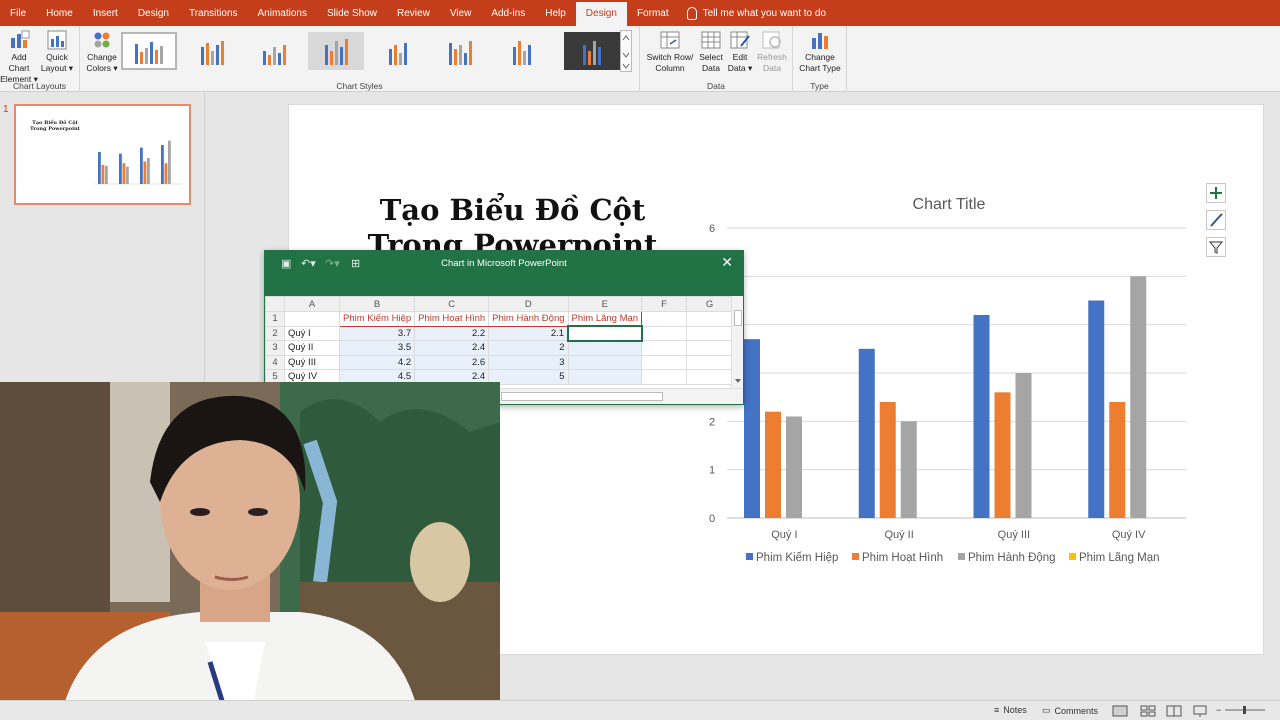 This screenshot has height=720, width=1280. Describe the element at coordinates (902, 558) in the screenshot. I see `legend-label: Phim Hoạt Hình` at that location.